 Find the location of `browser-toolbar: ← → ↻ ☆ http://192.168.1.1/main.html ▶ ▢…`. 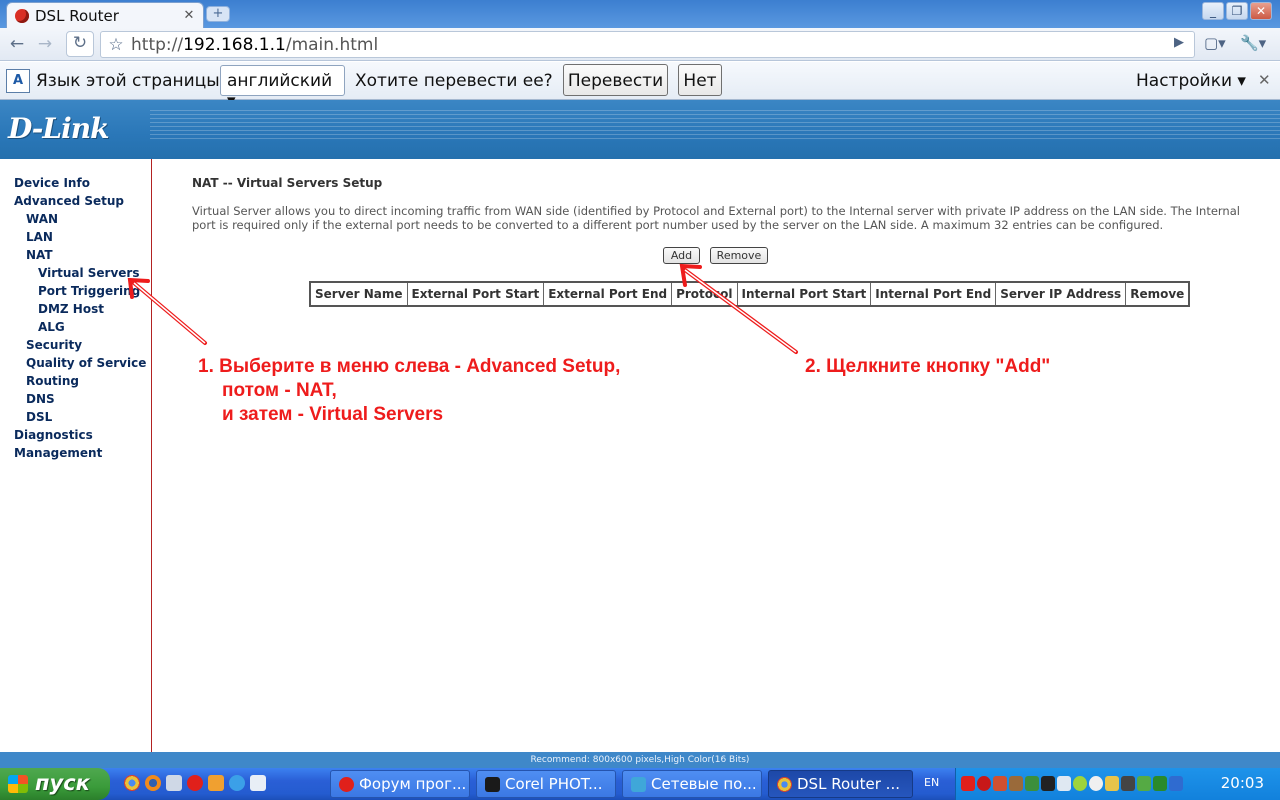

browser-toolbar: ← → ↻ ☆ http://192.168.1.1/main.html ▶ ▢… is located at coordinates (640, 44).